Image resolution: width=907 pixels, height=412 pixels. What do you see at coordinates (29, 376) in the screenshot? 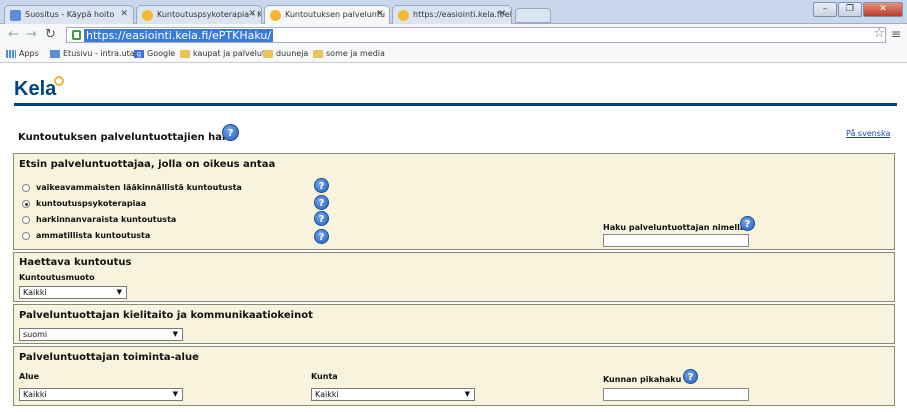
I see `region-label: Alue` at bounding box center [29, 376].